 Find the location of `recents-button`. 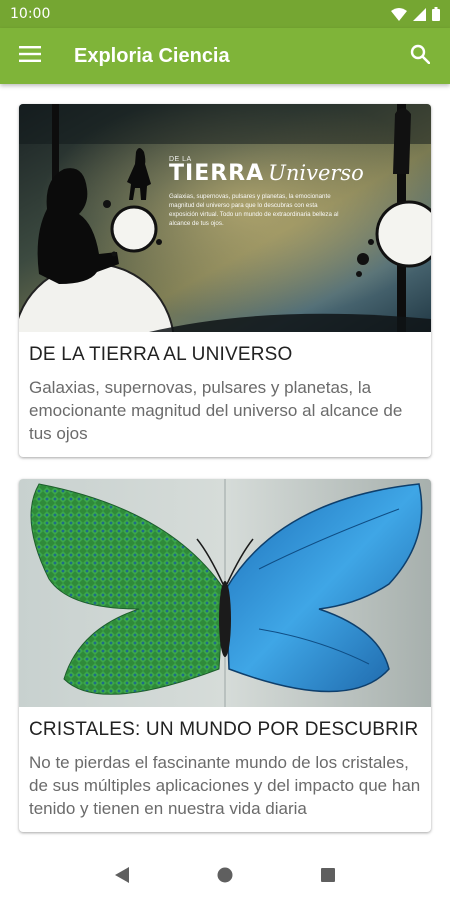

recents-button is located at coordinates (328, 877).